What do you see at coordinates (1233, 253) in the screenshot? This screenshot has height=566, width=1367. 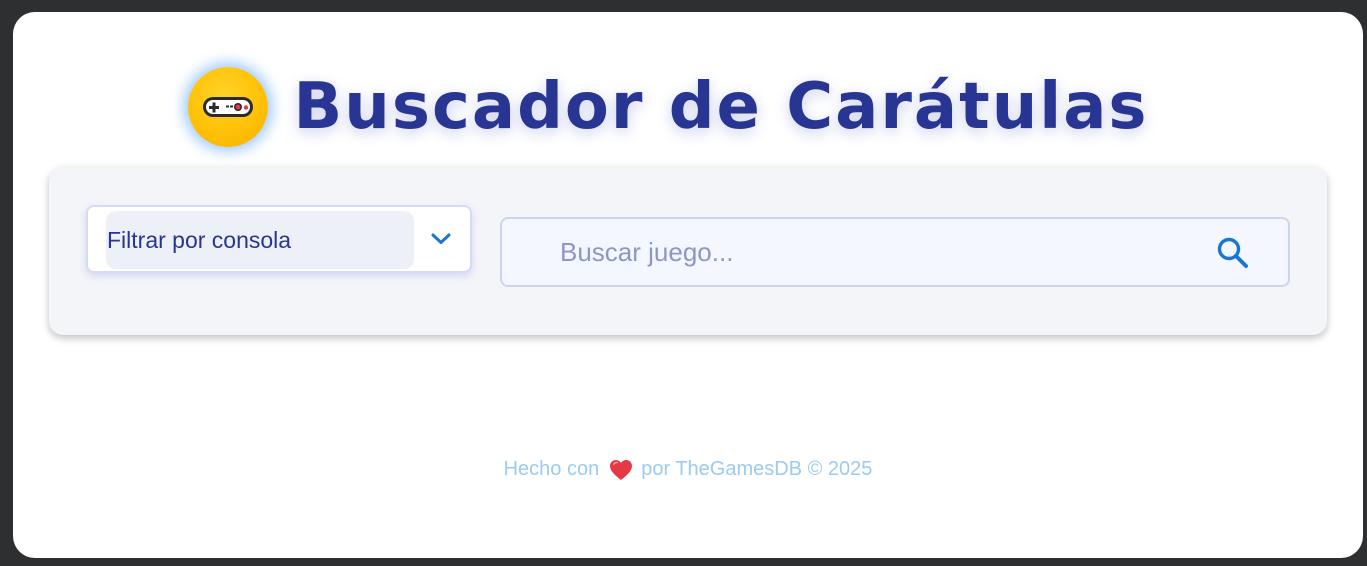 I see `search-icon` at bounding box center [1233, 253].